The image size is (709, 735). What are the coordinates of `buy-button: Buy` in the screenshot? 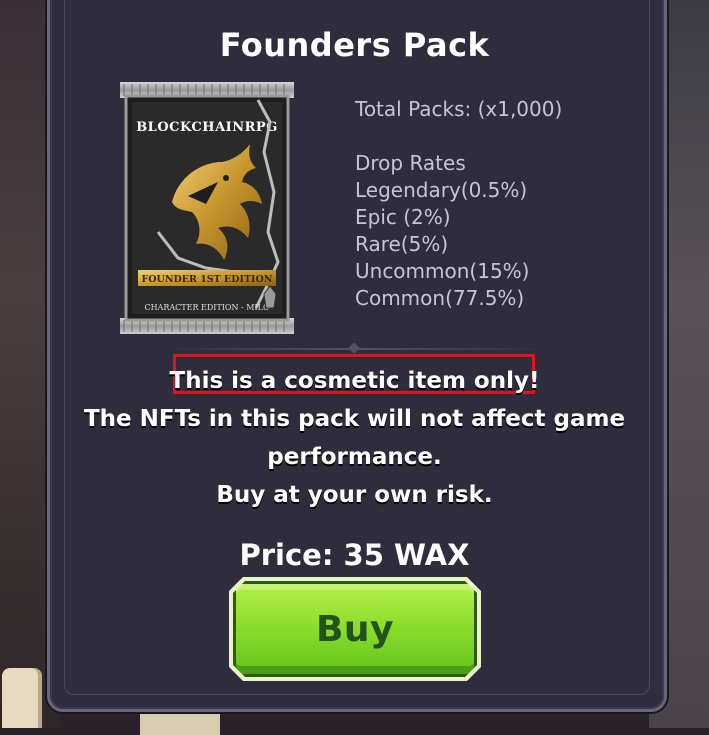 It's located at (355, 629).